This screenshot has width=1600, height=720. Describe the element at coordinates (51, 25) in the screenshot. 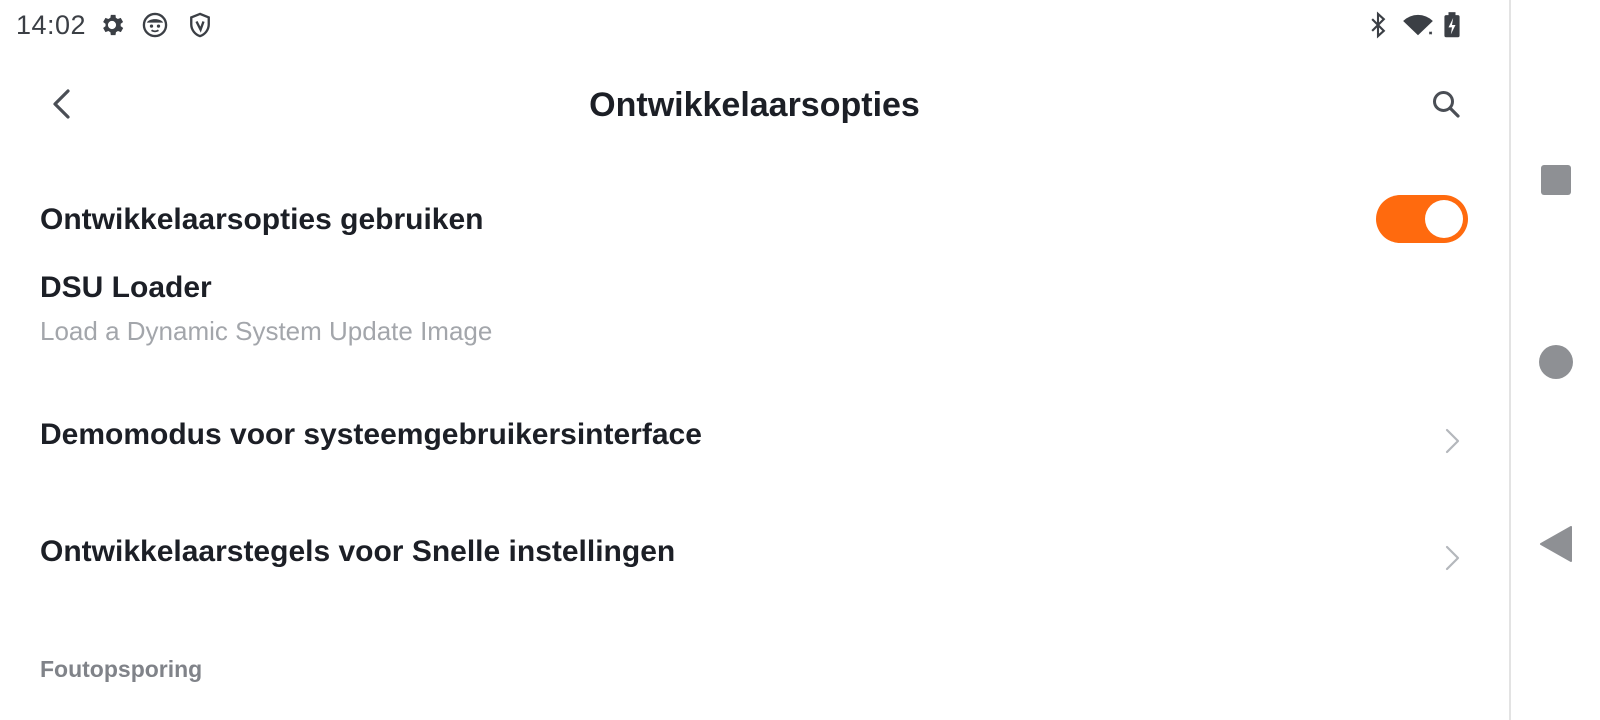

I see `status-time: 14:02` at that location.